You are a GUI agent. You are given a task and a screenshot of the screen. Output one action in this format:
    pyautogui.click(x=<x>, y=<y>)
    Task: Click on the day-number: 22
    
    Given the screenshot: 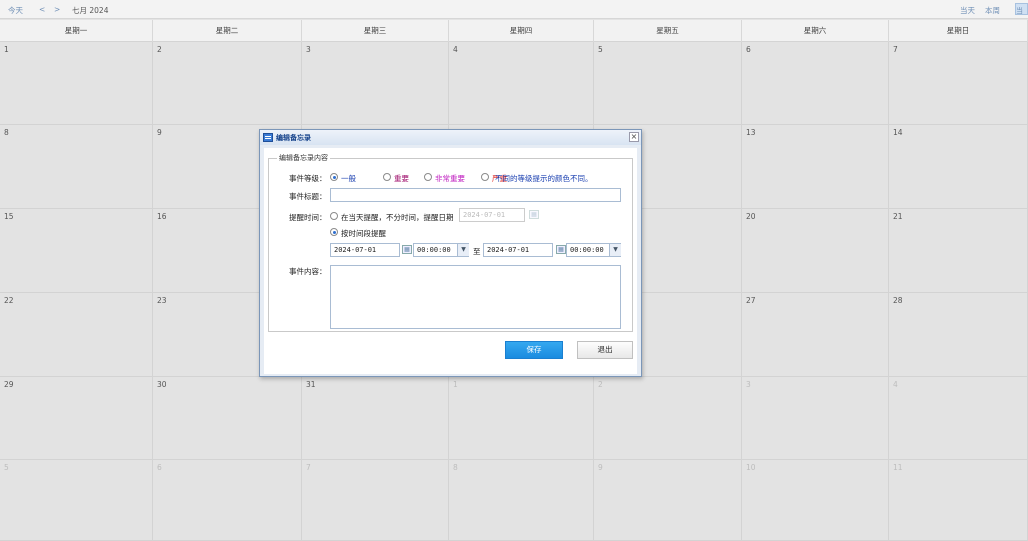 What is the action you would take?
    pyautogui.click(x=9, y=300)
    